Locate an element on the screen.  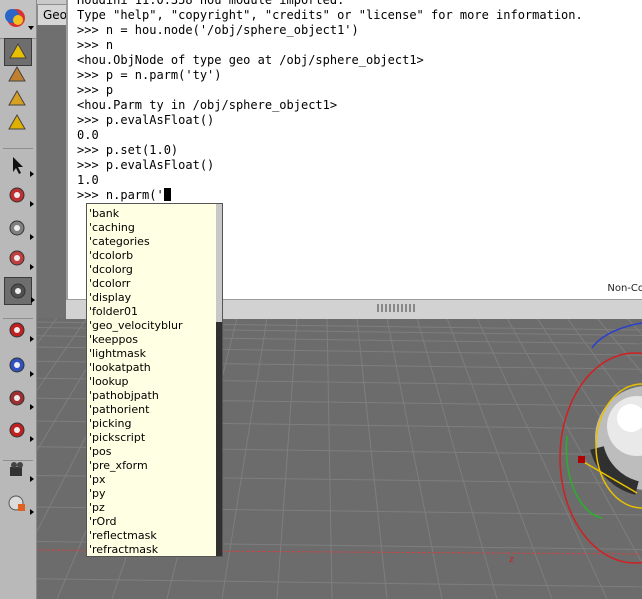
autocomplete-item: 'pathorient is located at coordinates (119, 410).